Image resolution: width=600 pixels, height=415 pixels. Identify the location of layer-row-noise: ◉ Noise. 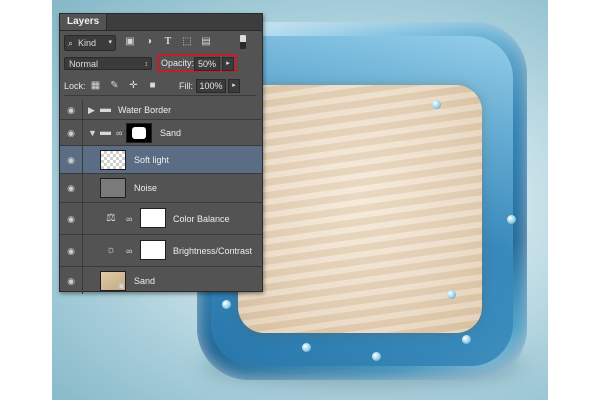
(161, 188).